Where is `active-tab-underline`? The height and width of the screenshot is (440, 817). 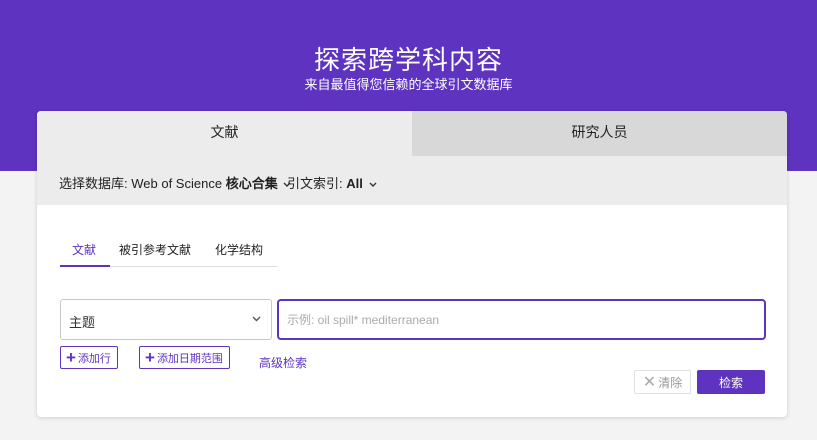 active-tab-underline is located at coordinates (85, 266).